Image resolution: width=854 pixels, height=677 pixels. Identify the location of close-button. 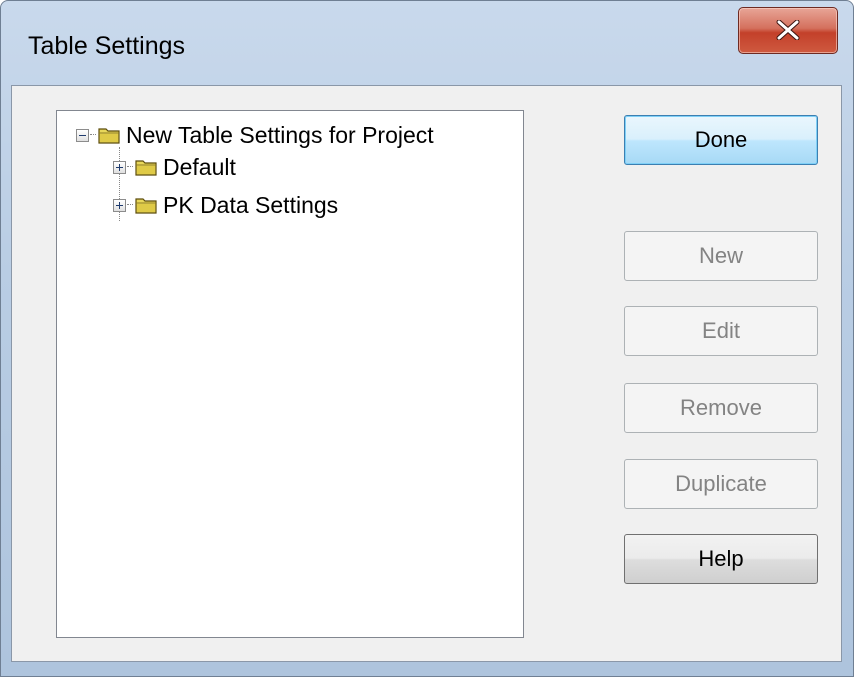
(788, 30).